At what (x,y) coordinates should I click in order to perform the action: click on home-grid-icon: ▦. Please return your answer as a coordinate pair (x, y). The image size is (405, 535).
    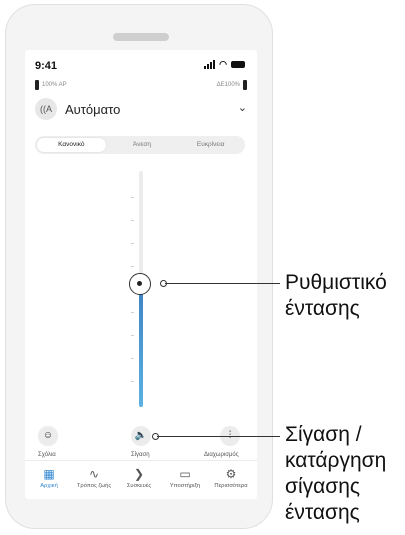
    Looking at the image, I should click on (49, 474).